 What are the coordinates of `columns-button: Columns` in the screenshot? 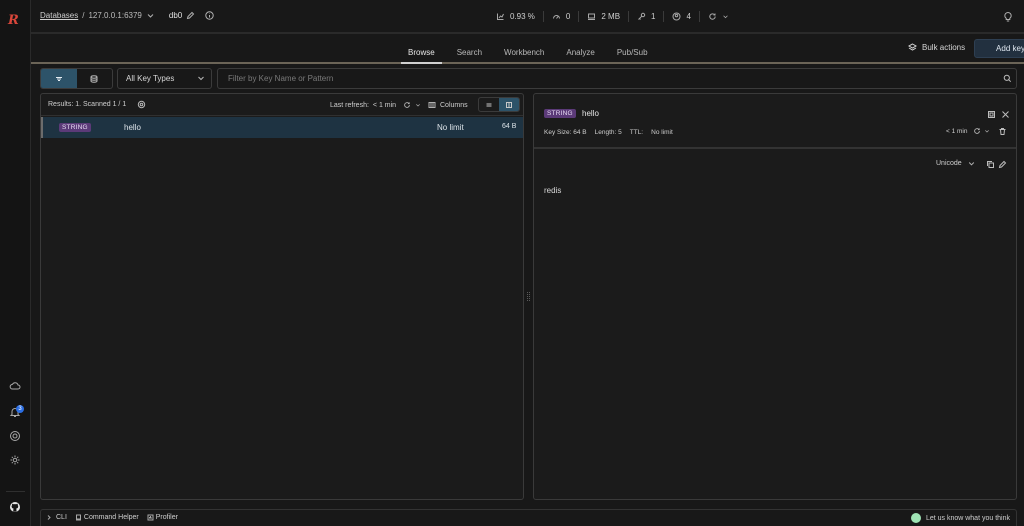 It's located at (448, 105).